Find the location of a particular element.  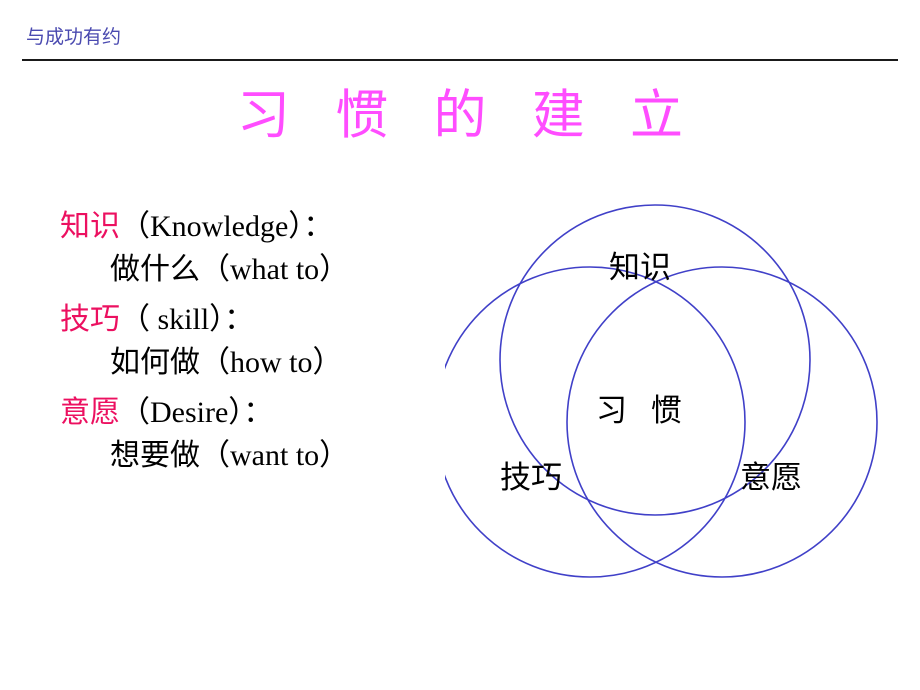

term-knowledge: 知识 is located at coordinates (90, 226).